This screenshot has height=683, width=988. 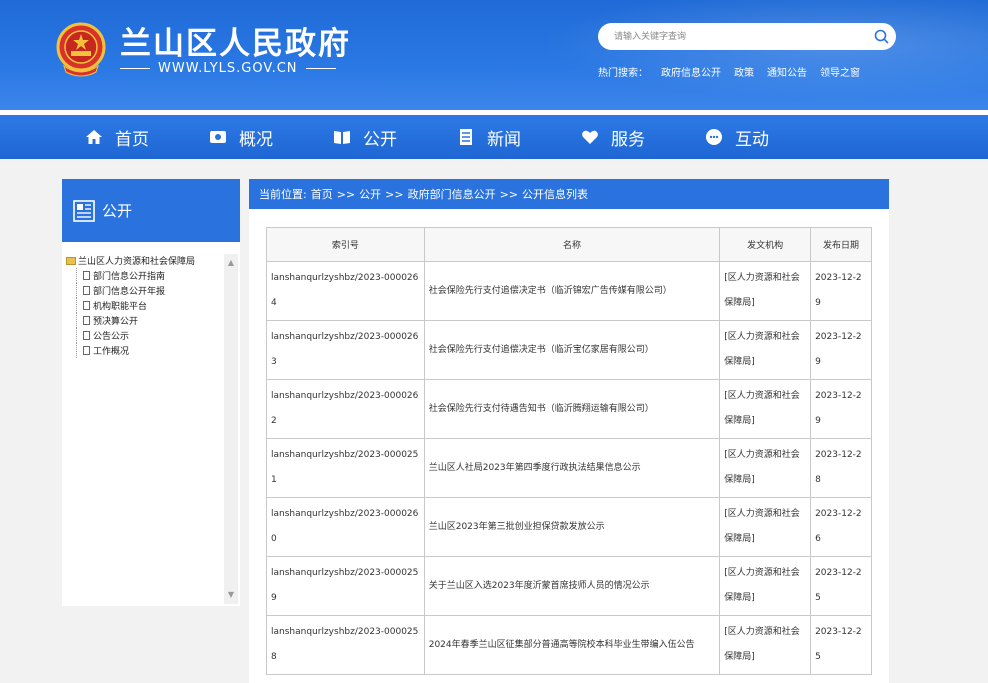 I want to click on nav-item-interaction: 互动, so click(x=749, y=137).